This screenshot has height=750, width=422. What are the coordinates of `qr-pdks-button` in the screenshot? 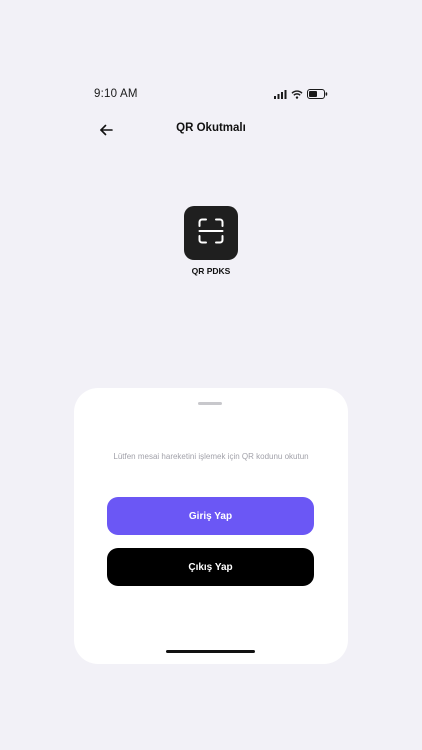 It's located at (211, 233).